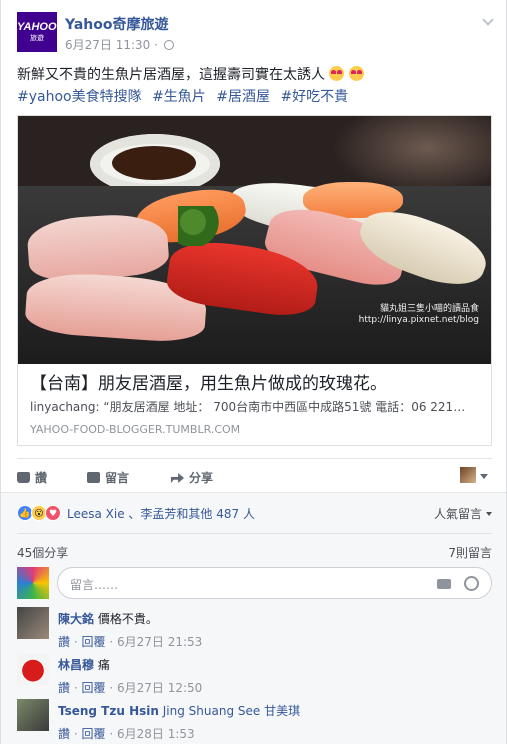  Describe the element at coordinates (107, 45) in the screenshot. I see `post-date: 6月27日 11:30` at that location.